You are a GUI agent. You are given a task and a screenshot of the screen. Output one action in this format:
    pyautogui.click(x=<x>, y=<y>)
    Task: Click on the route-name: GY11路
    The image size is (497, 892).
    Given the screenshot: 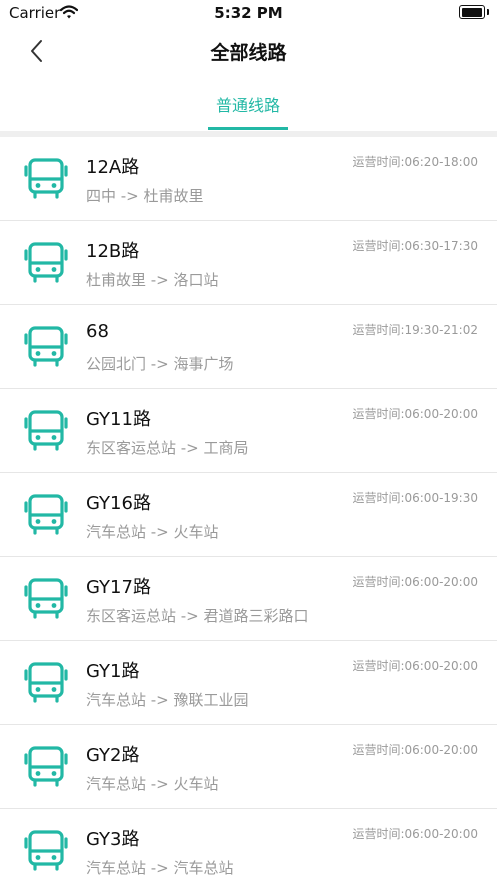 What is the action you would take?
    pyautogui.click(x=118, y=419)
    